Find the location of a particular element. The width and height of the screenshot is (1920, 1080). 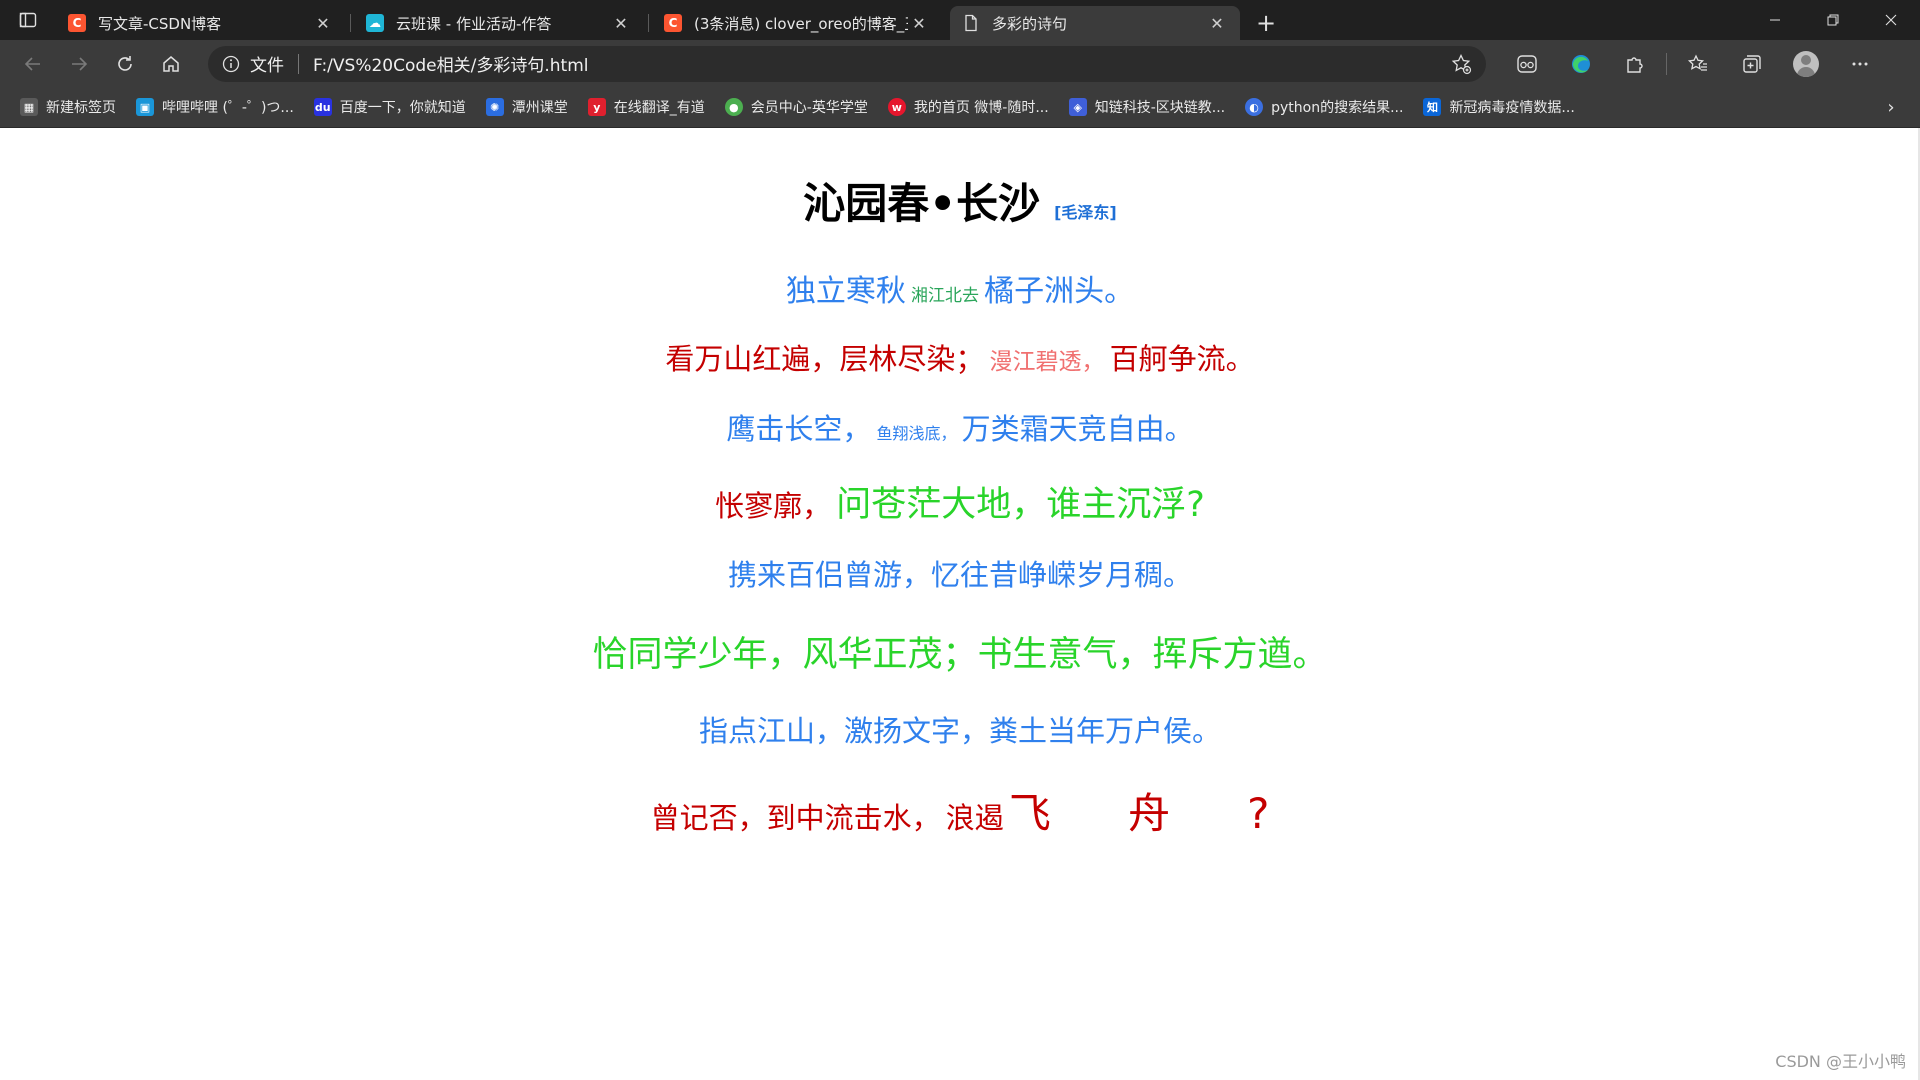

browser-toolbar: 文件 F:/VS%20Code相关/多彩诗句.html is located at coordinates (960, 63).